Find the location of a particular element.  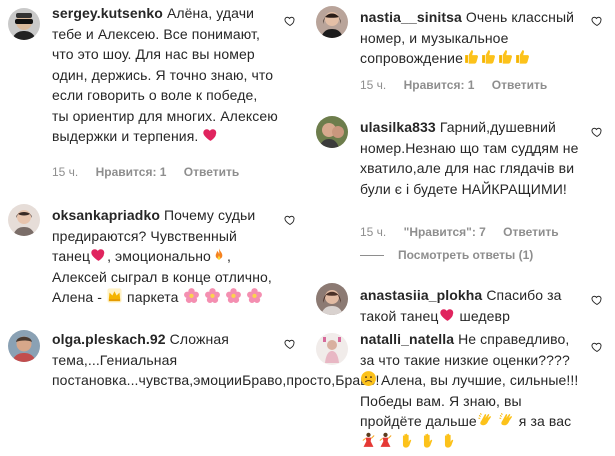

comment-username: oksankapriadko is located at coordinates (106, 215).